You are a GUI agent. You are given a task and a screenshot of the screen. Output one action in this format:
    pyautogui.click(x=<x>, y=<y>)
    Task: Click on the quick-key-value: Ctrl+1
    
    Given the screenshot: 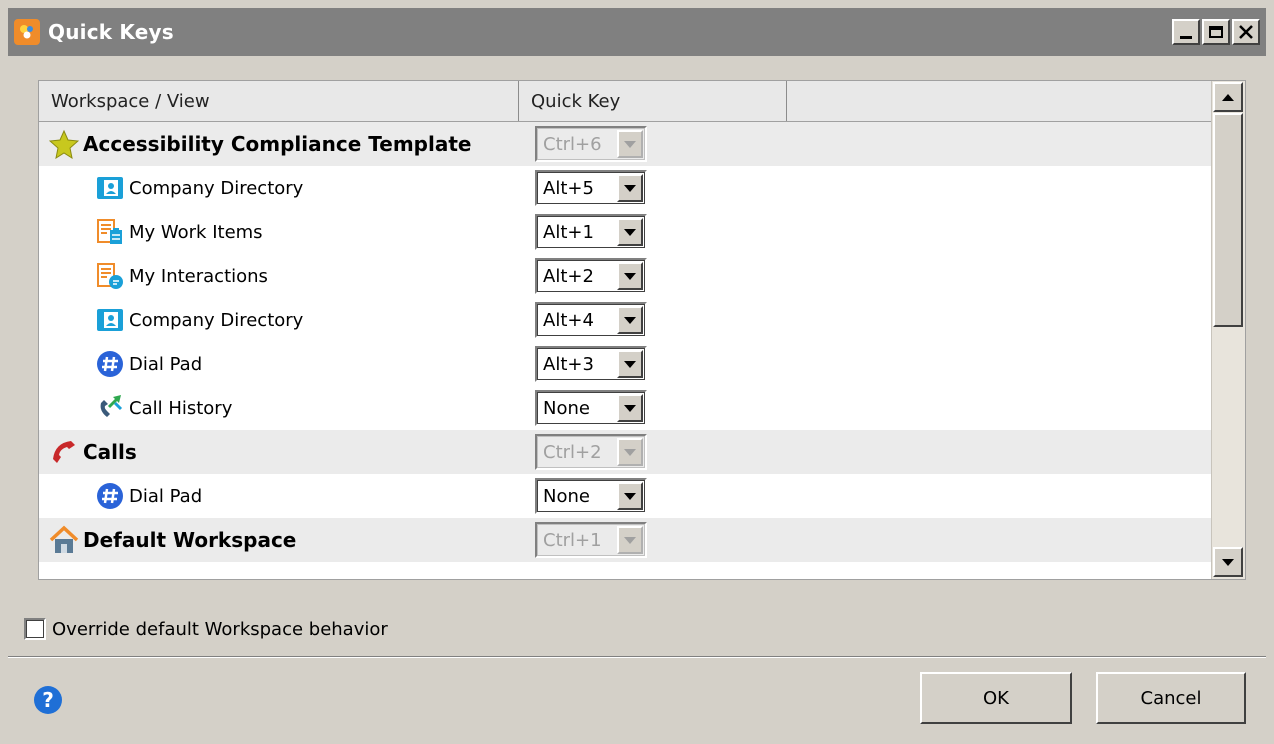 What is the action you would take?
    pyautogui.click(x=572, y=540)
    